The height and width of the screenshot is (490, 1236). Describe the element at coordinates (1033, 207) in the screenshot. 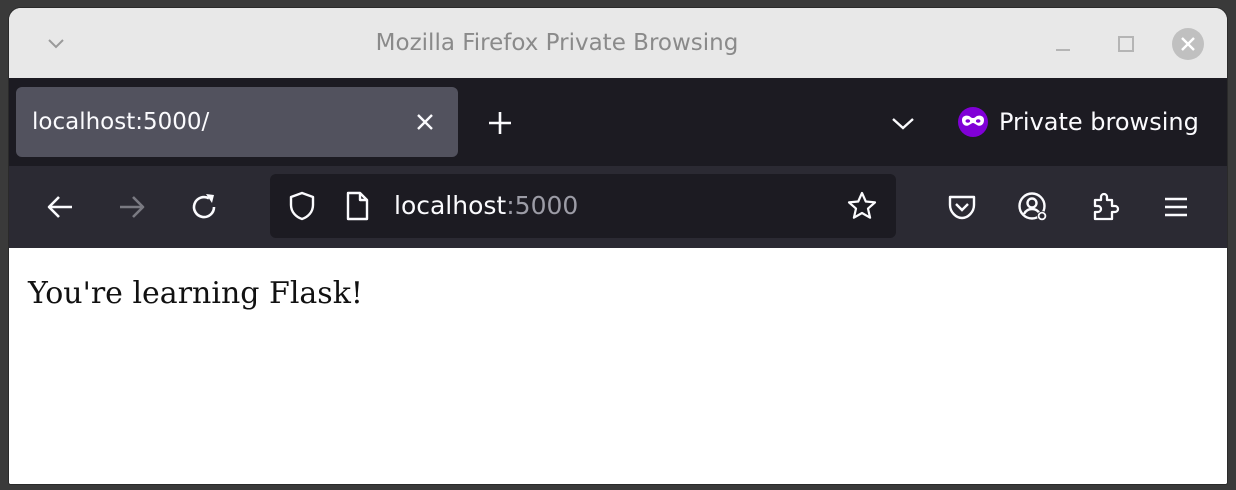

I see `account-icon` at that location.